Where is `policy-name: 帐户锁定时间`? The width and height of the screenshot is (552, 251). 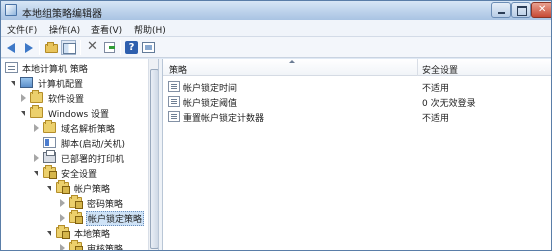 policy-name: 帐户锁定时间 is located at coordinates (210, 89).